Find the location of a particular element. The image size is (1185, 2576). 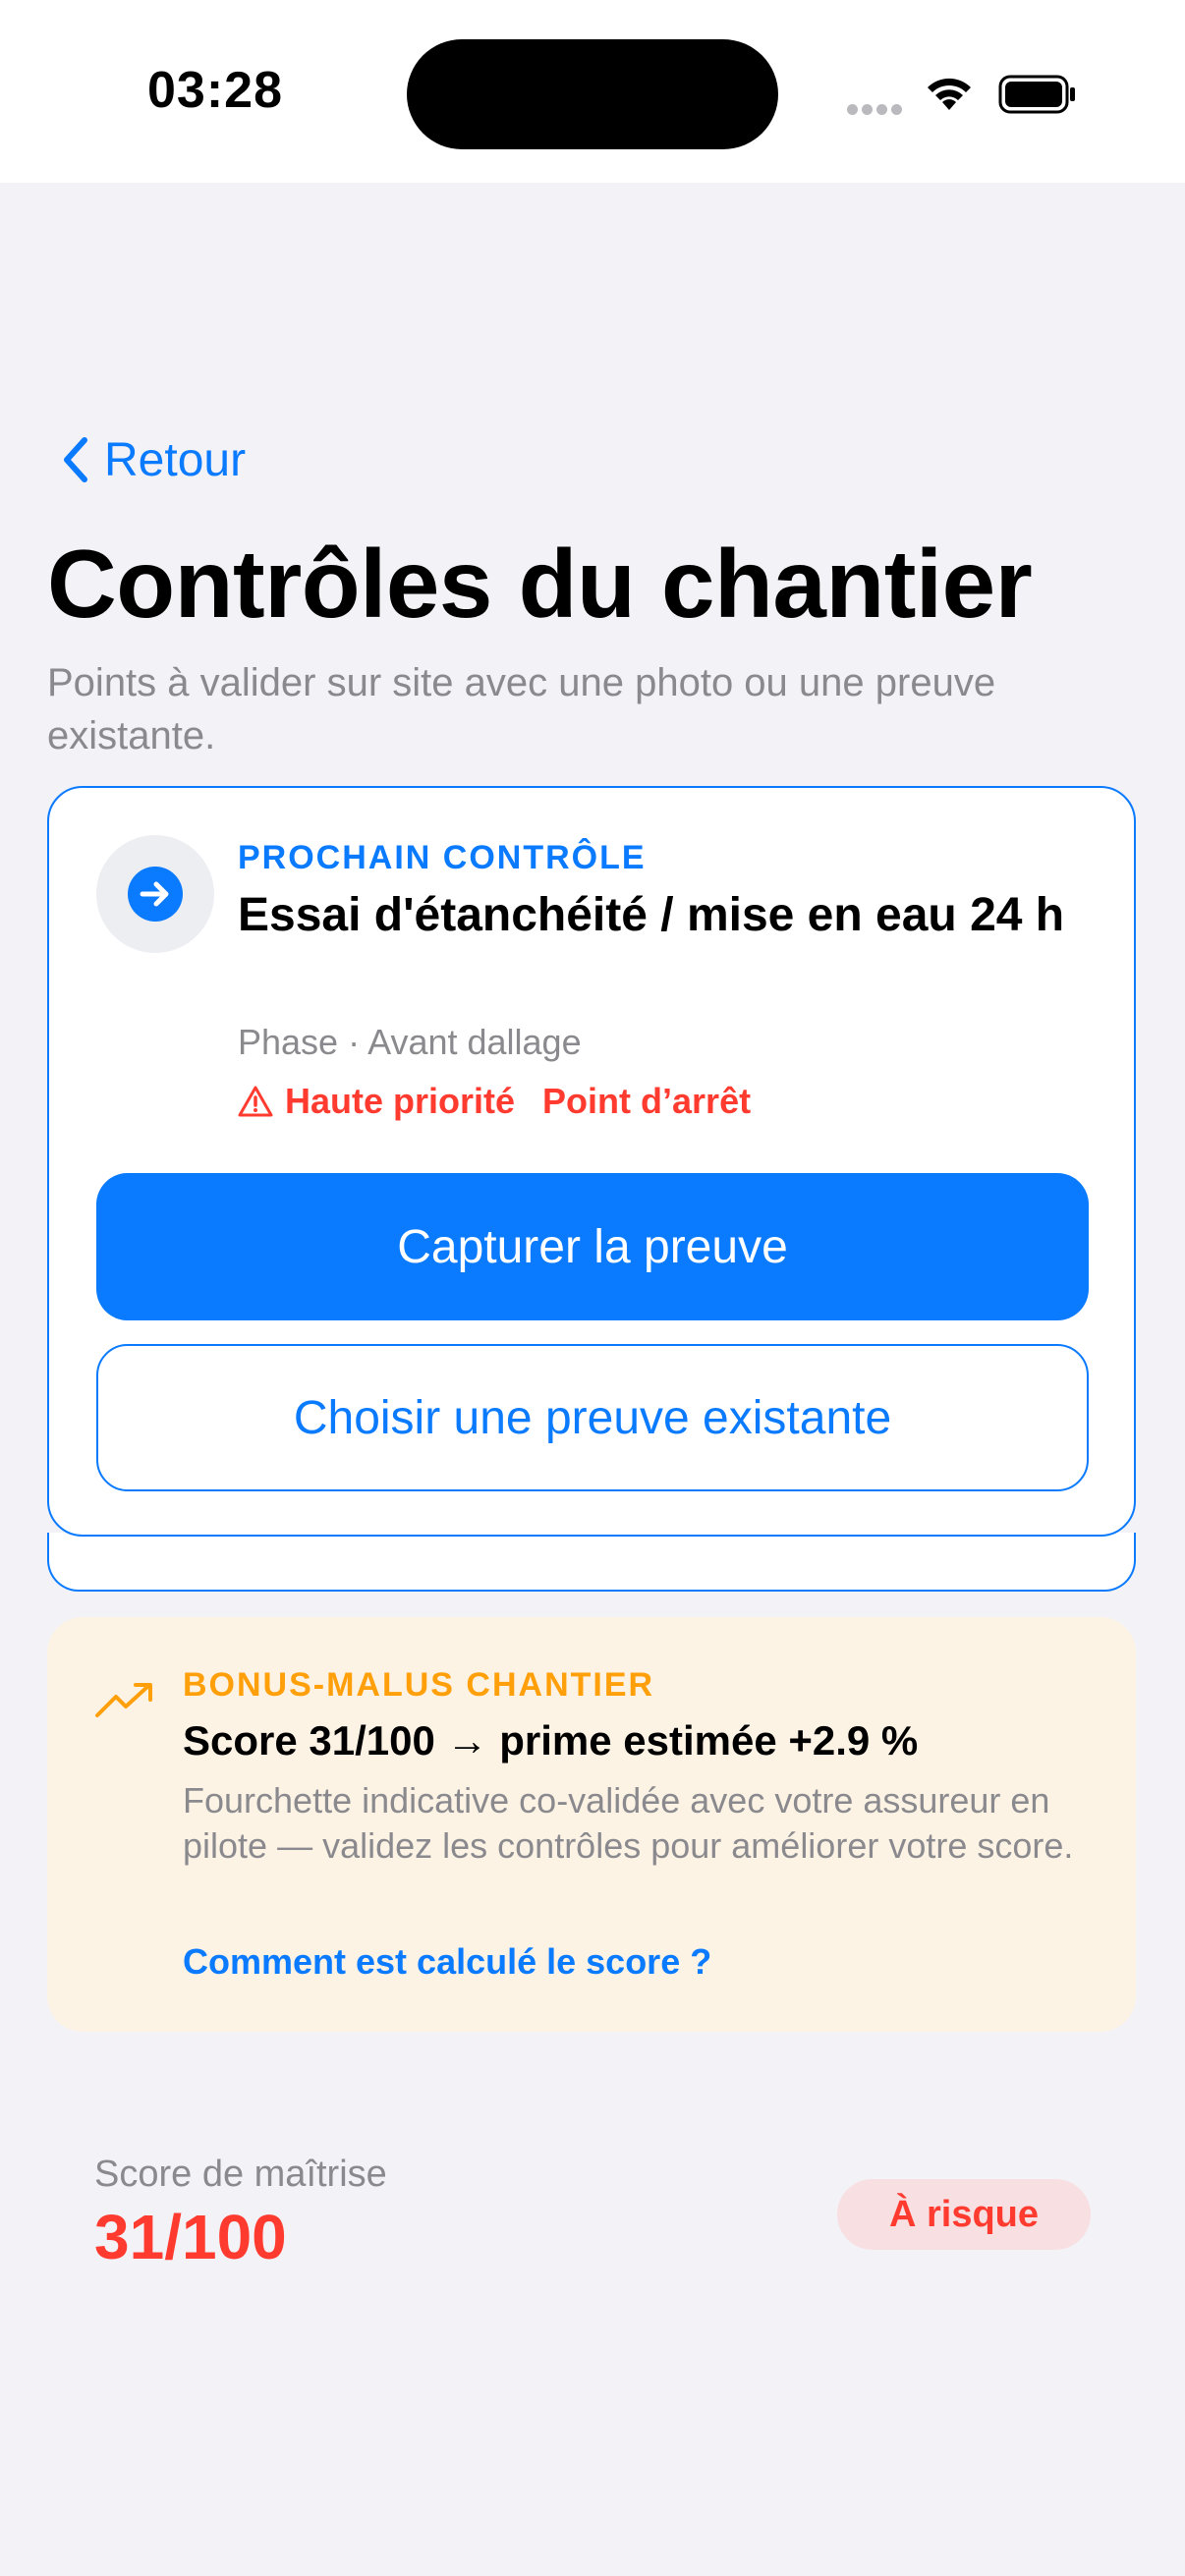

page-title: Contrôles du chantier is located at coordinates (540, 584).